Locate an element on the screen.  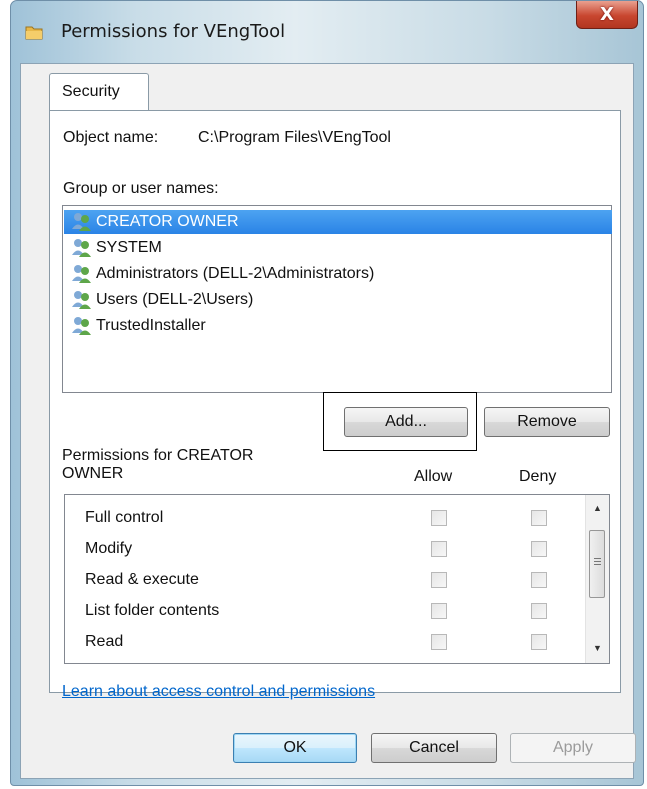
close-button: X is located at coordinates (607, 15).